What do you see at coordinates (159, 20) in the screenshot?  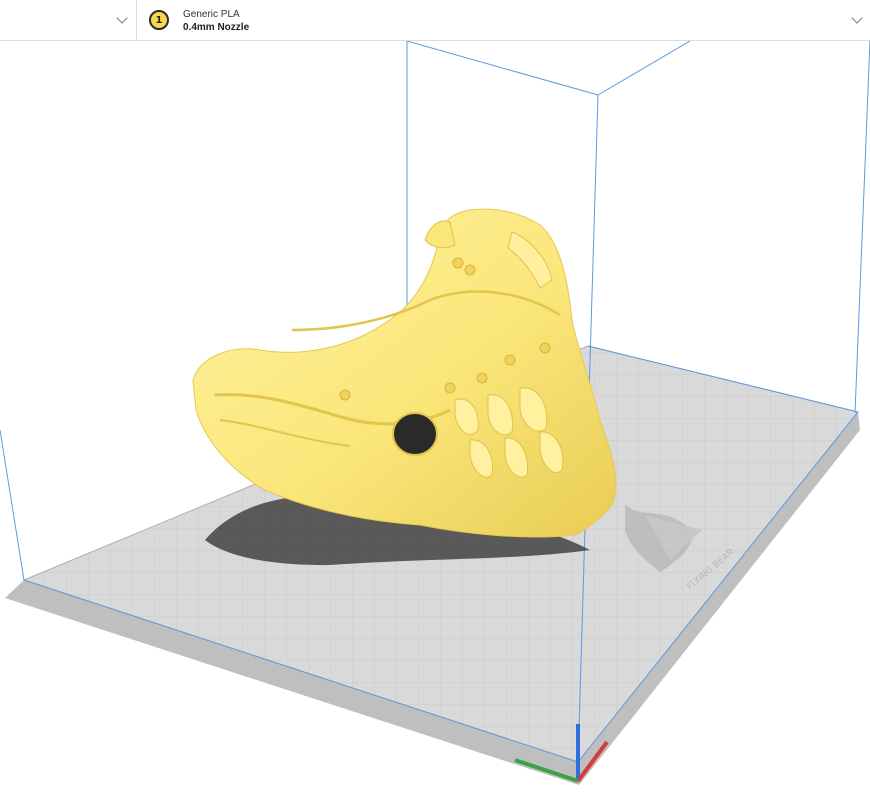 I see `extruder-number-badge: 1` at bounding box center [159, 20].